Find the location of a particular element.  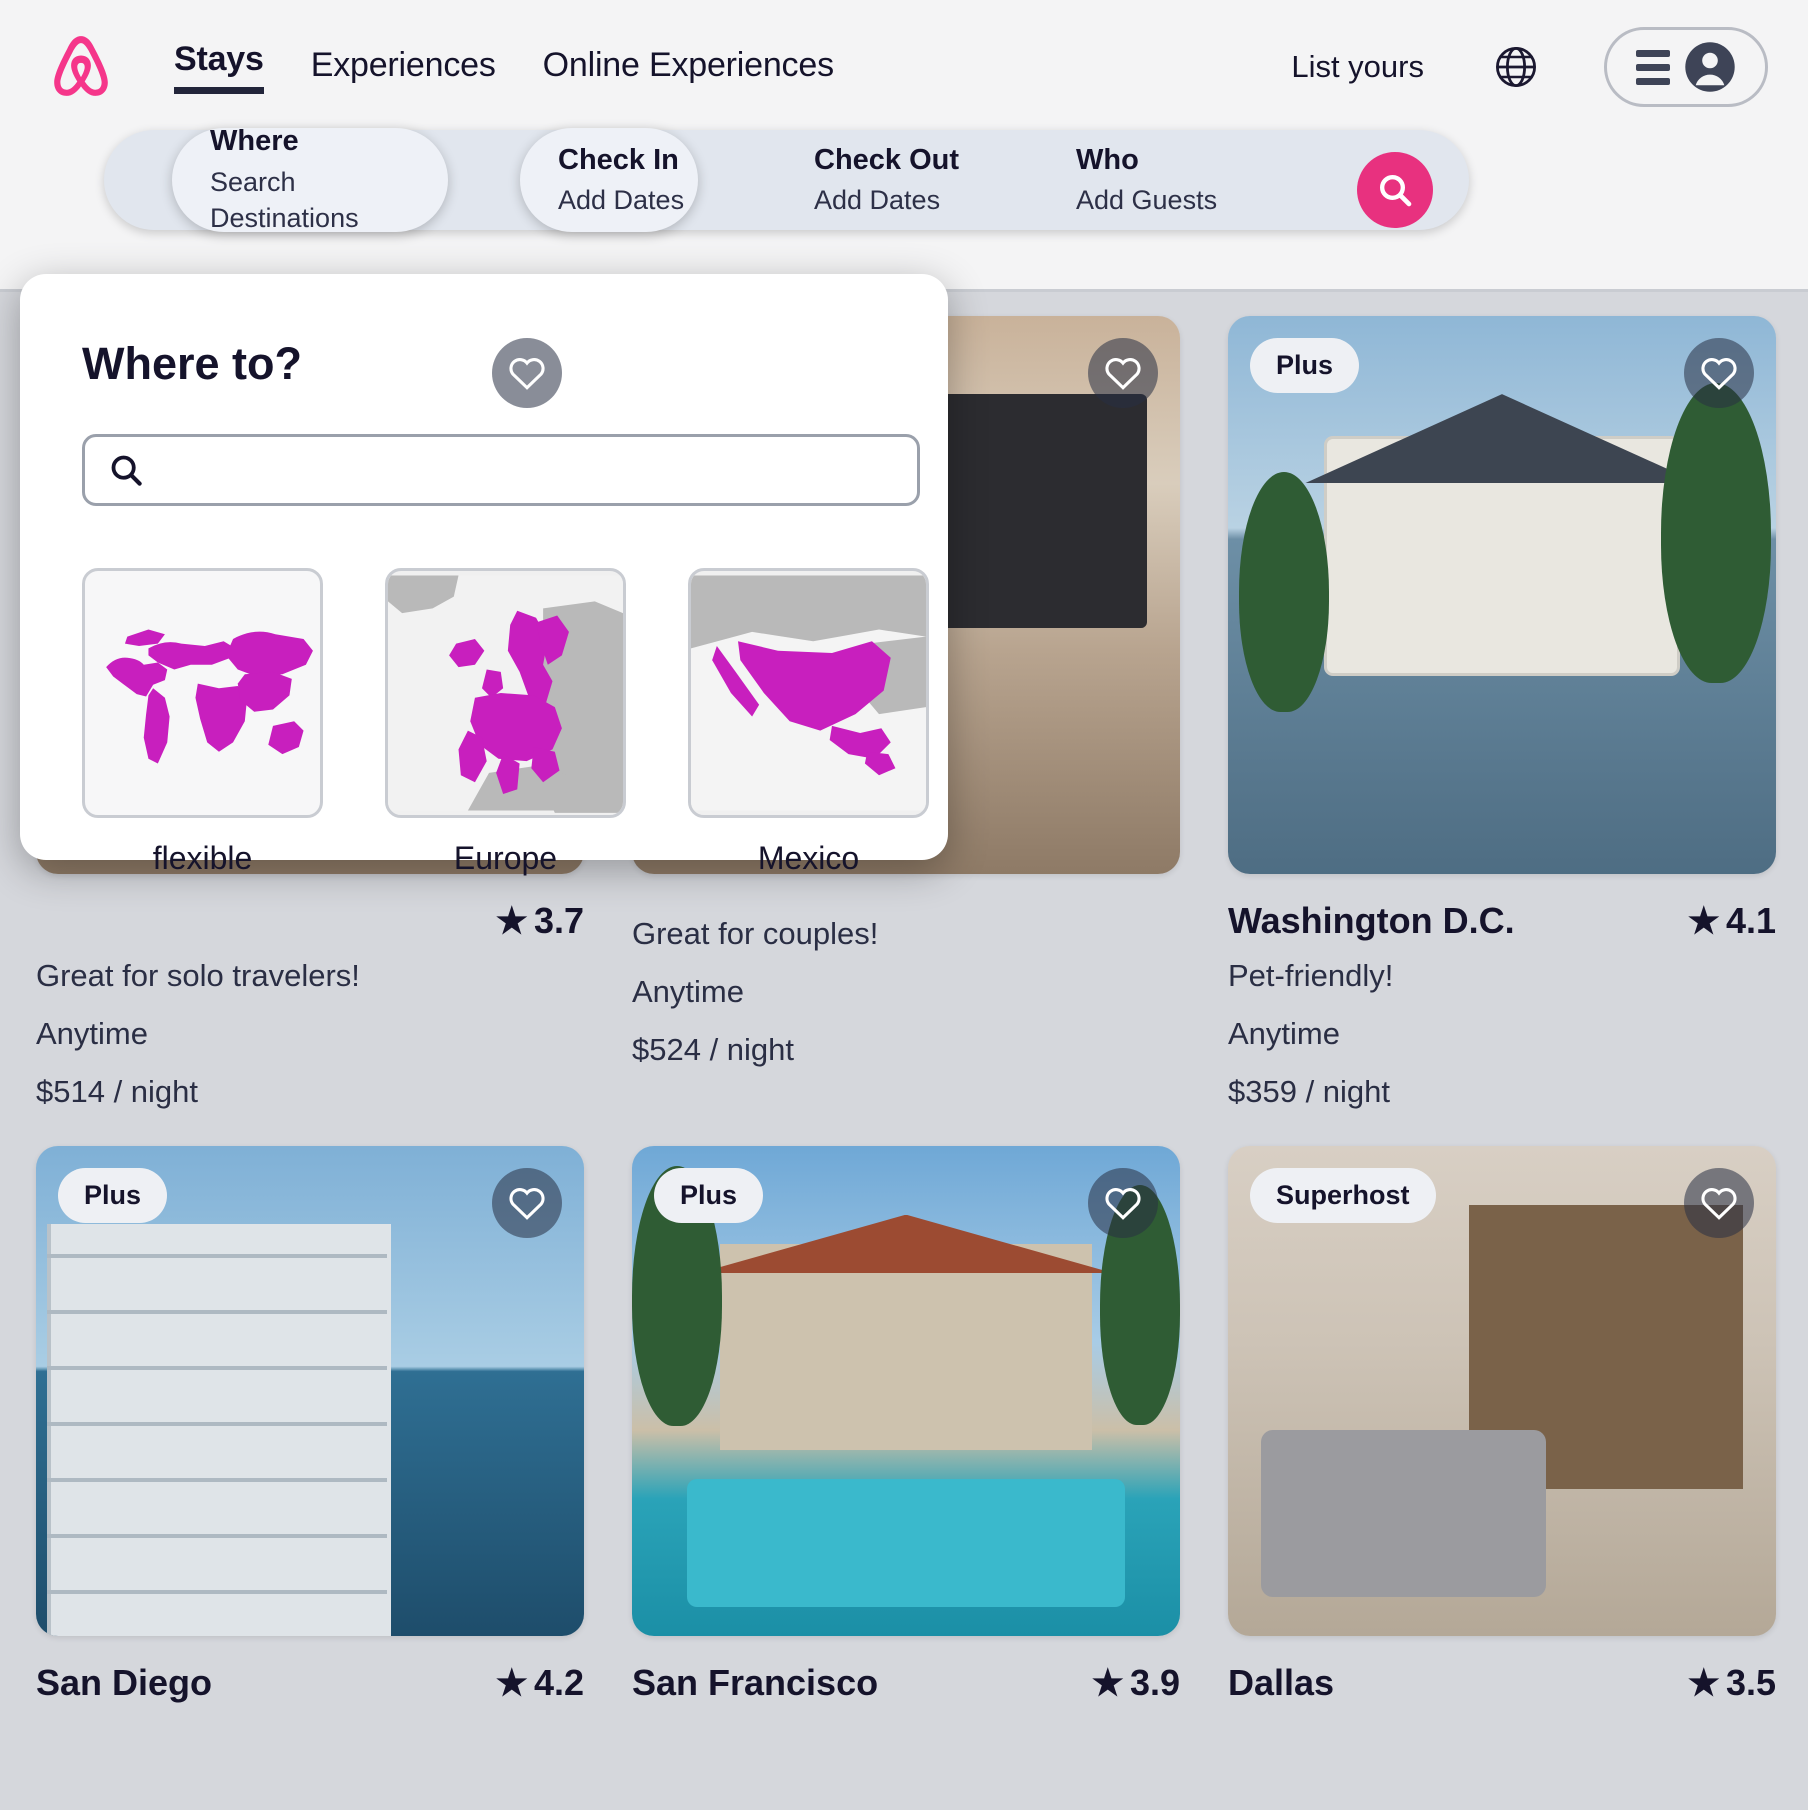

search-segment-who-label: Who is located at coordinates (1107, 159).